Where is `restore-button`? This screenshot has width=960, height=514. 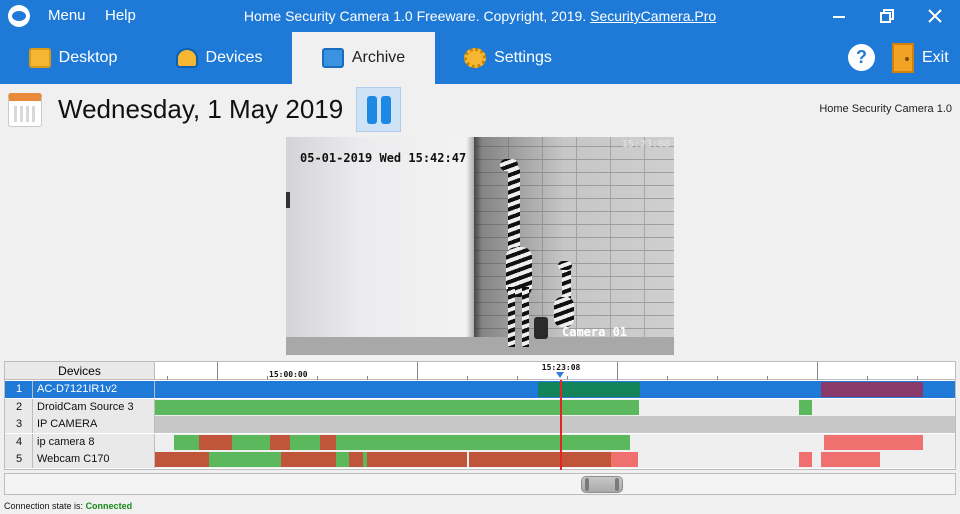
restore-button is located at coordinates (887, 16).